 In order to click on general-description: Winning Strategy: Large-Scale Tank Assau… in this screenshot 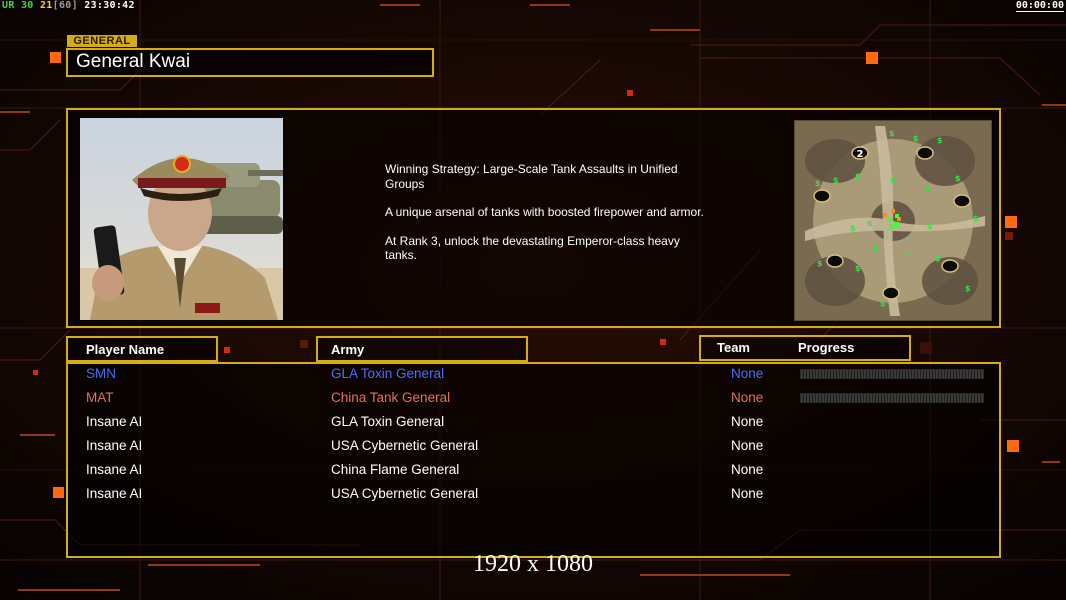, I will do `click(550, 219)`.